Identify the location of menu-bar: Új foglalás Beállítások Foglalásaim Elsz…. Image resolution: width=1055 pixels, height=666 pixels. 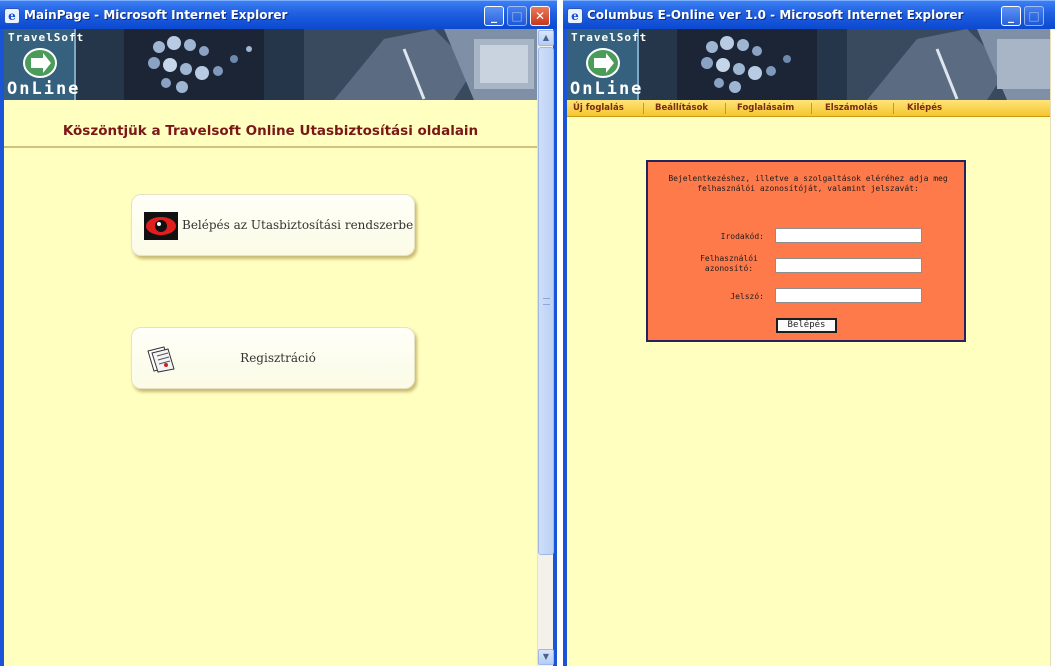
(809, 108).